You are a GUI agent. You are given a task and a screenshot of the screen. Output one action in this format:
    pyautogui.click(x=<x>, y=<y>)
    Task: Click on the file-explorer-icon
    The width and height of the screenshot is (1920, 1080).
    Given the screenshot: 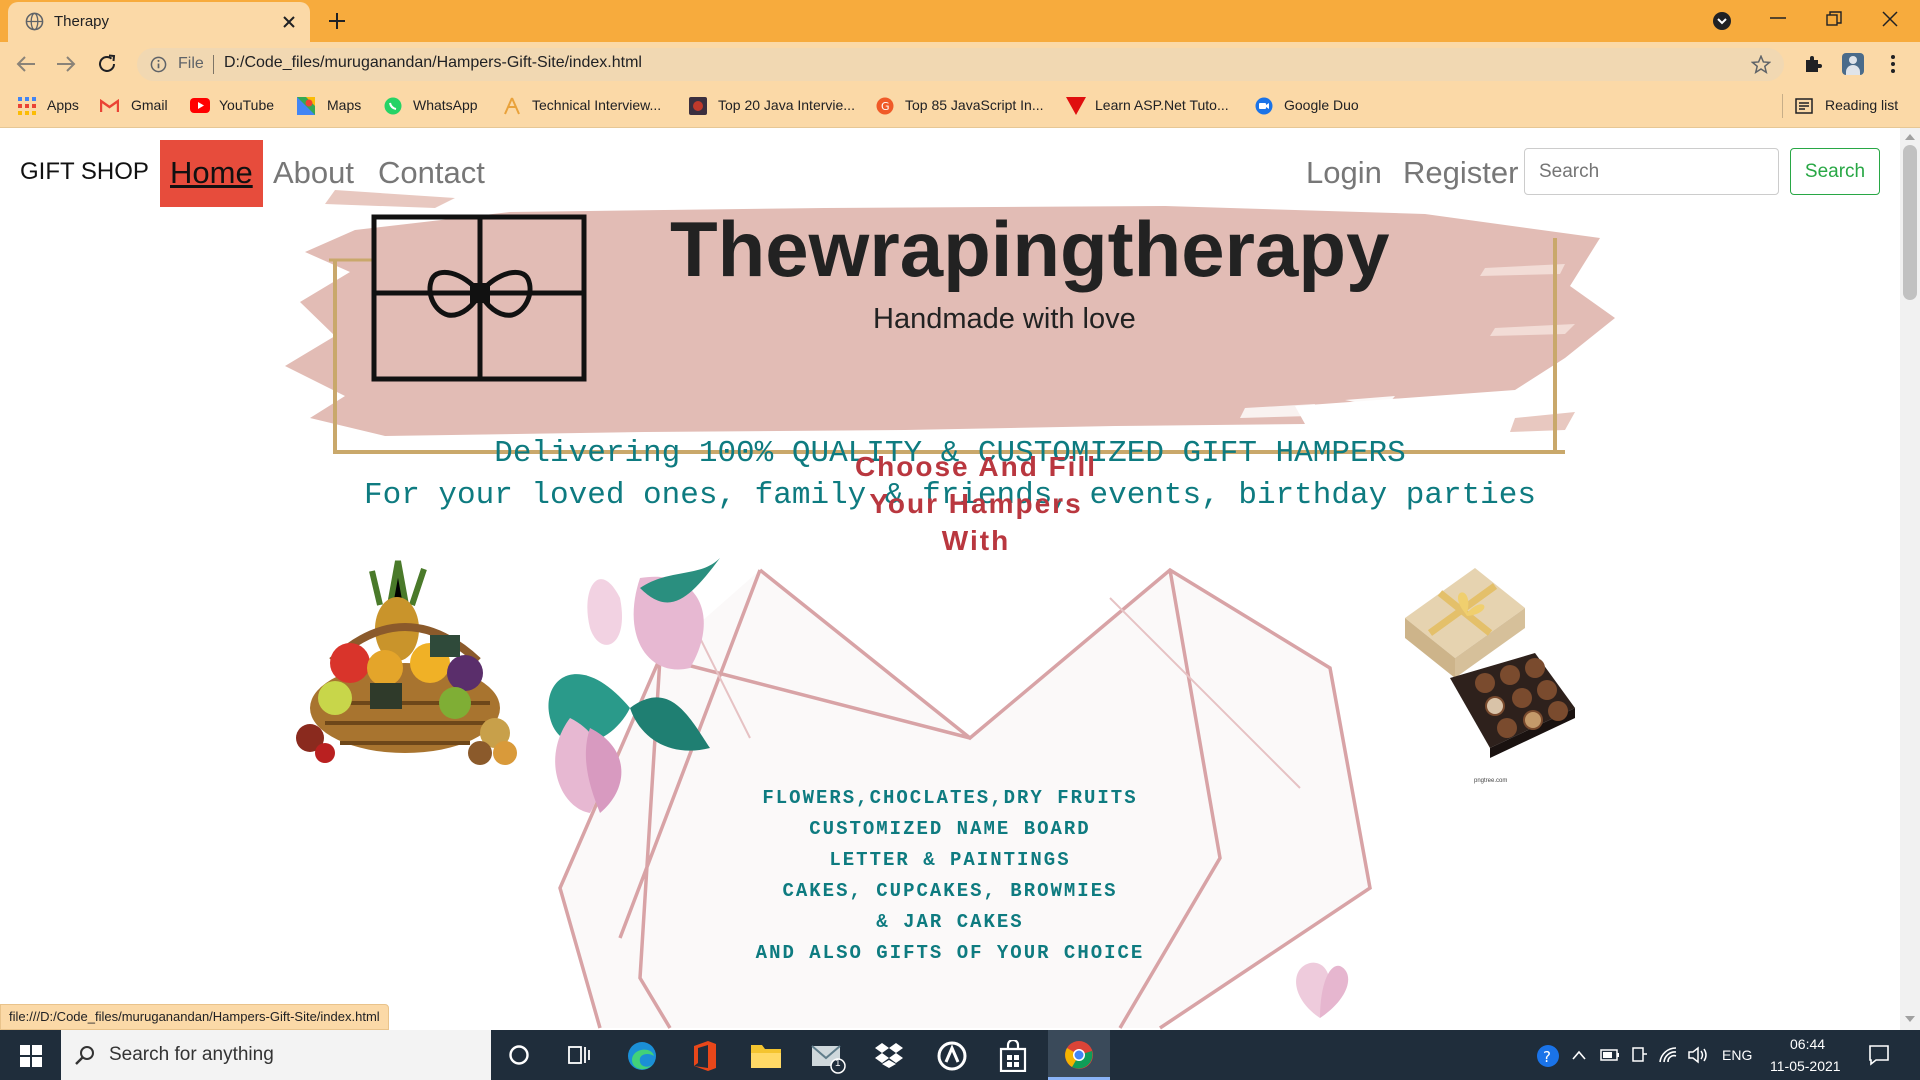 What is the action you would take?
    pyautogui.click(x=766, y=1055)
    